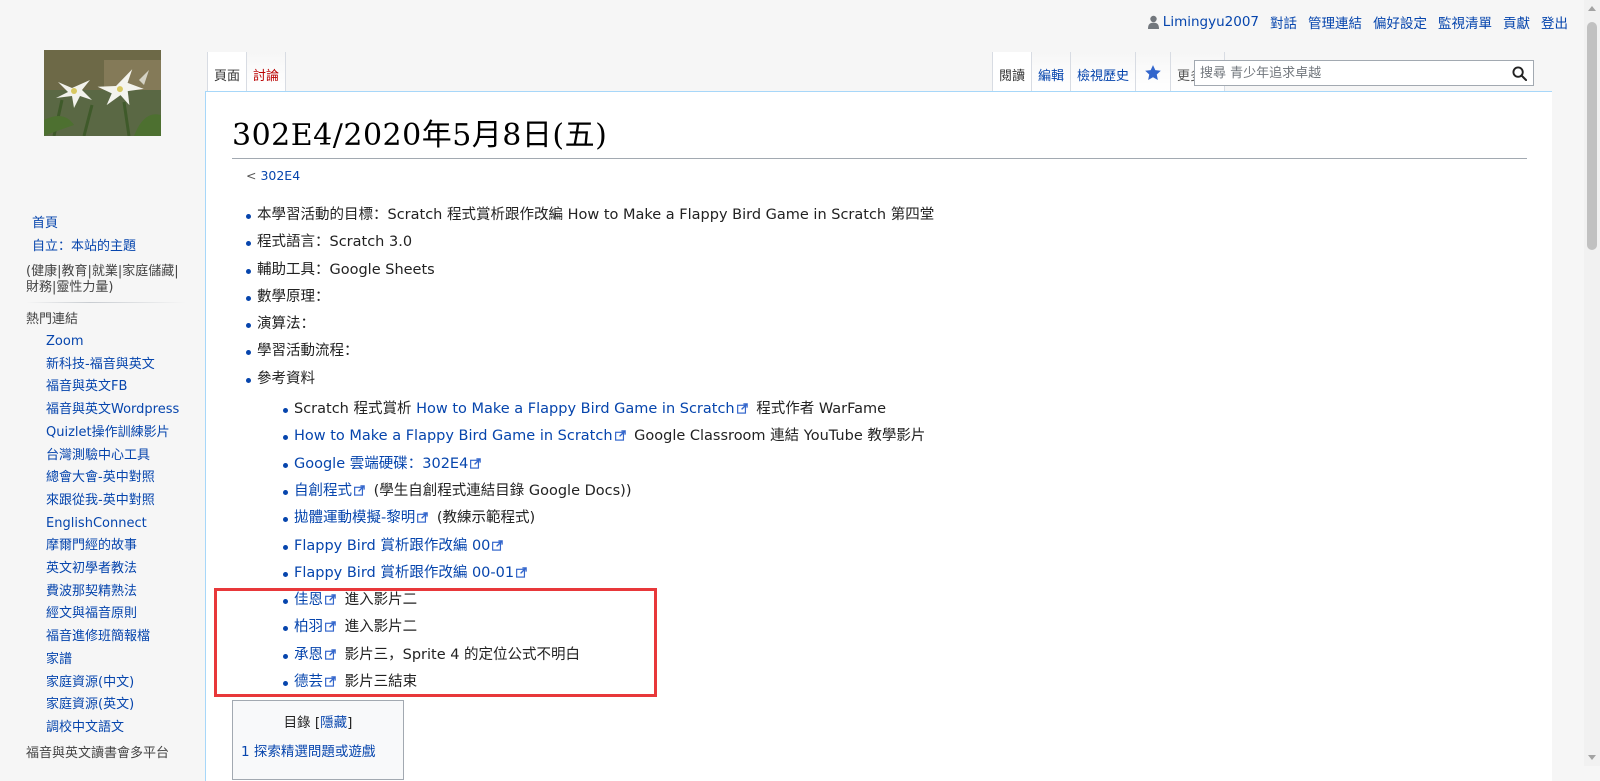 Image resolution: width=1600 pixels, height=781 pixels. What do you see at coordinates (1153, 22) in the screenshot?
I see `user-icon` at bounding box center [1153, 22].